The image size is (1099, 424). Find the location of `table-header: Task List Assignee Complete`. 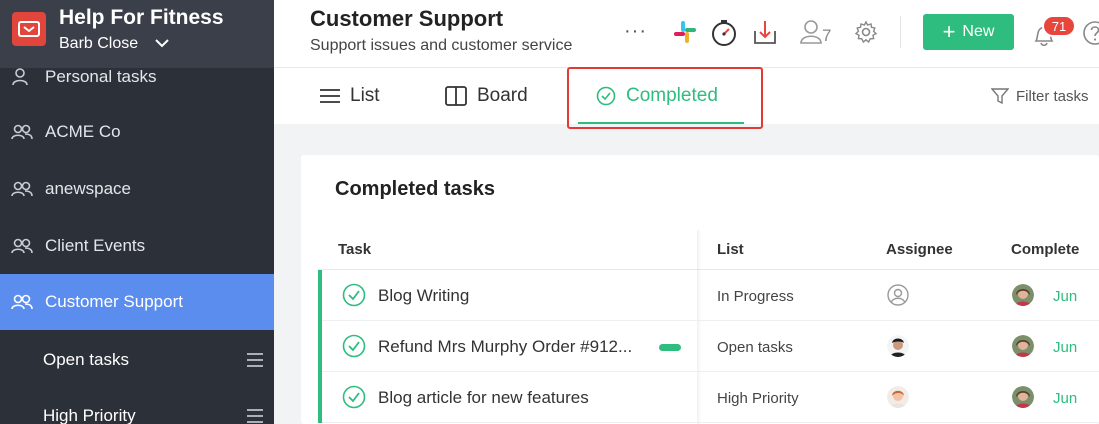

table-header: Task List Assignee Complete is located at coordinates (708, 250).